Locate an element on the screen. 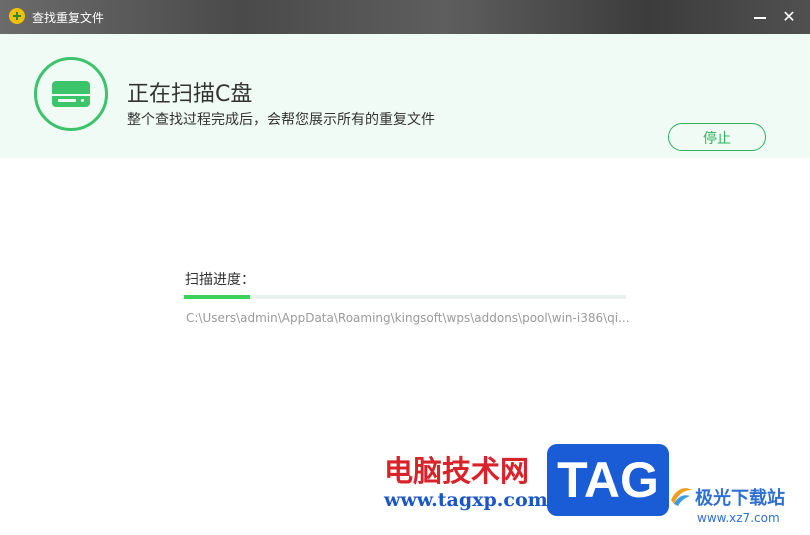 Image resolution: width=810 pixels, height=535 pixels. app-logo-icon is located at coordinates (17, 16).